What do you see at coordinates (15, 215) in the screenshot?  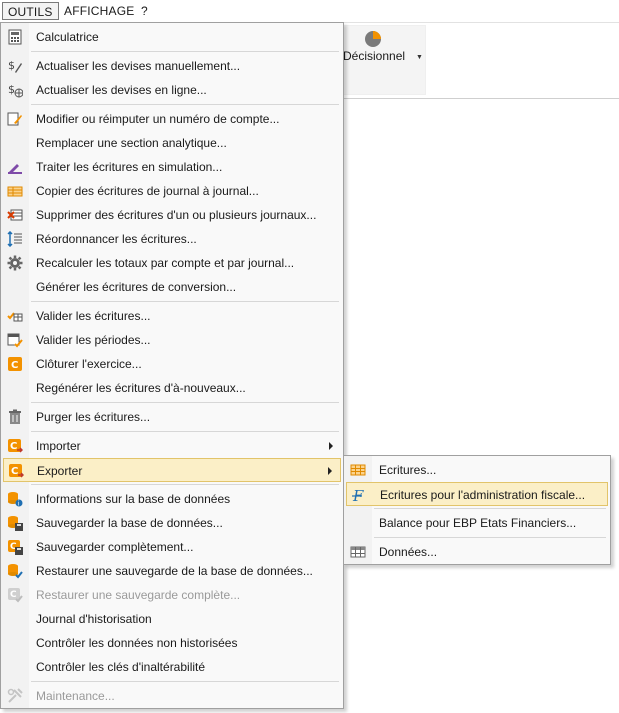 I see `journal-delete-icon` at bounding box center [15, 215].